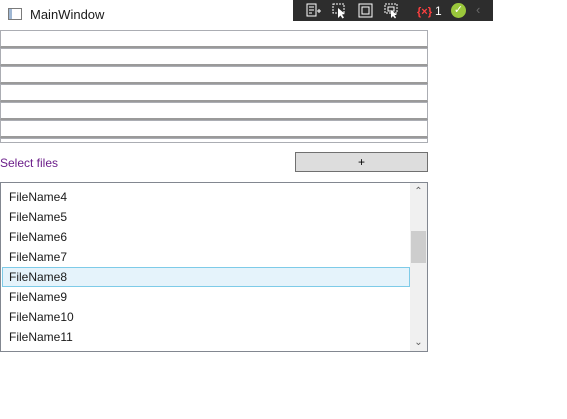 The image size is (567, 419). What do you see at coordinates (67, 14) in the screenshot?
I see `window-title: MainWindow` at bounding box center [67, 14].